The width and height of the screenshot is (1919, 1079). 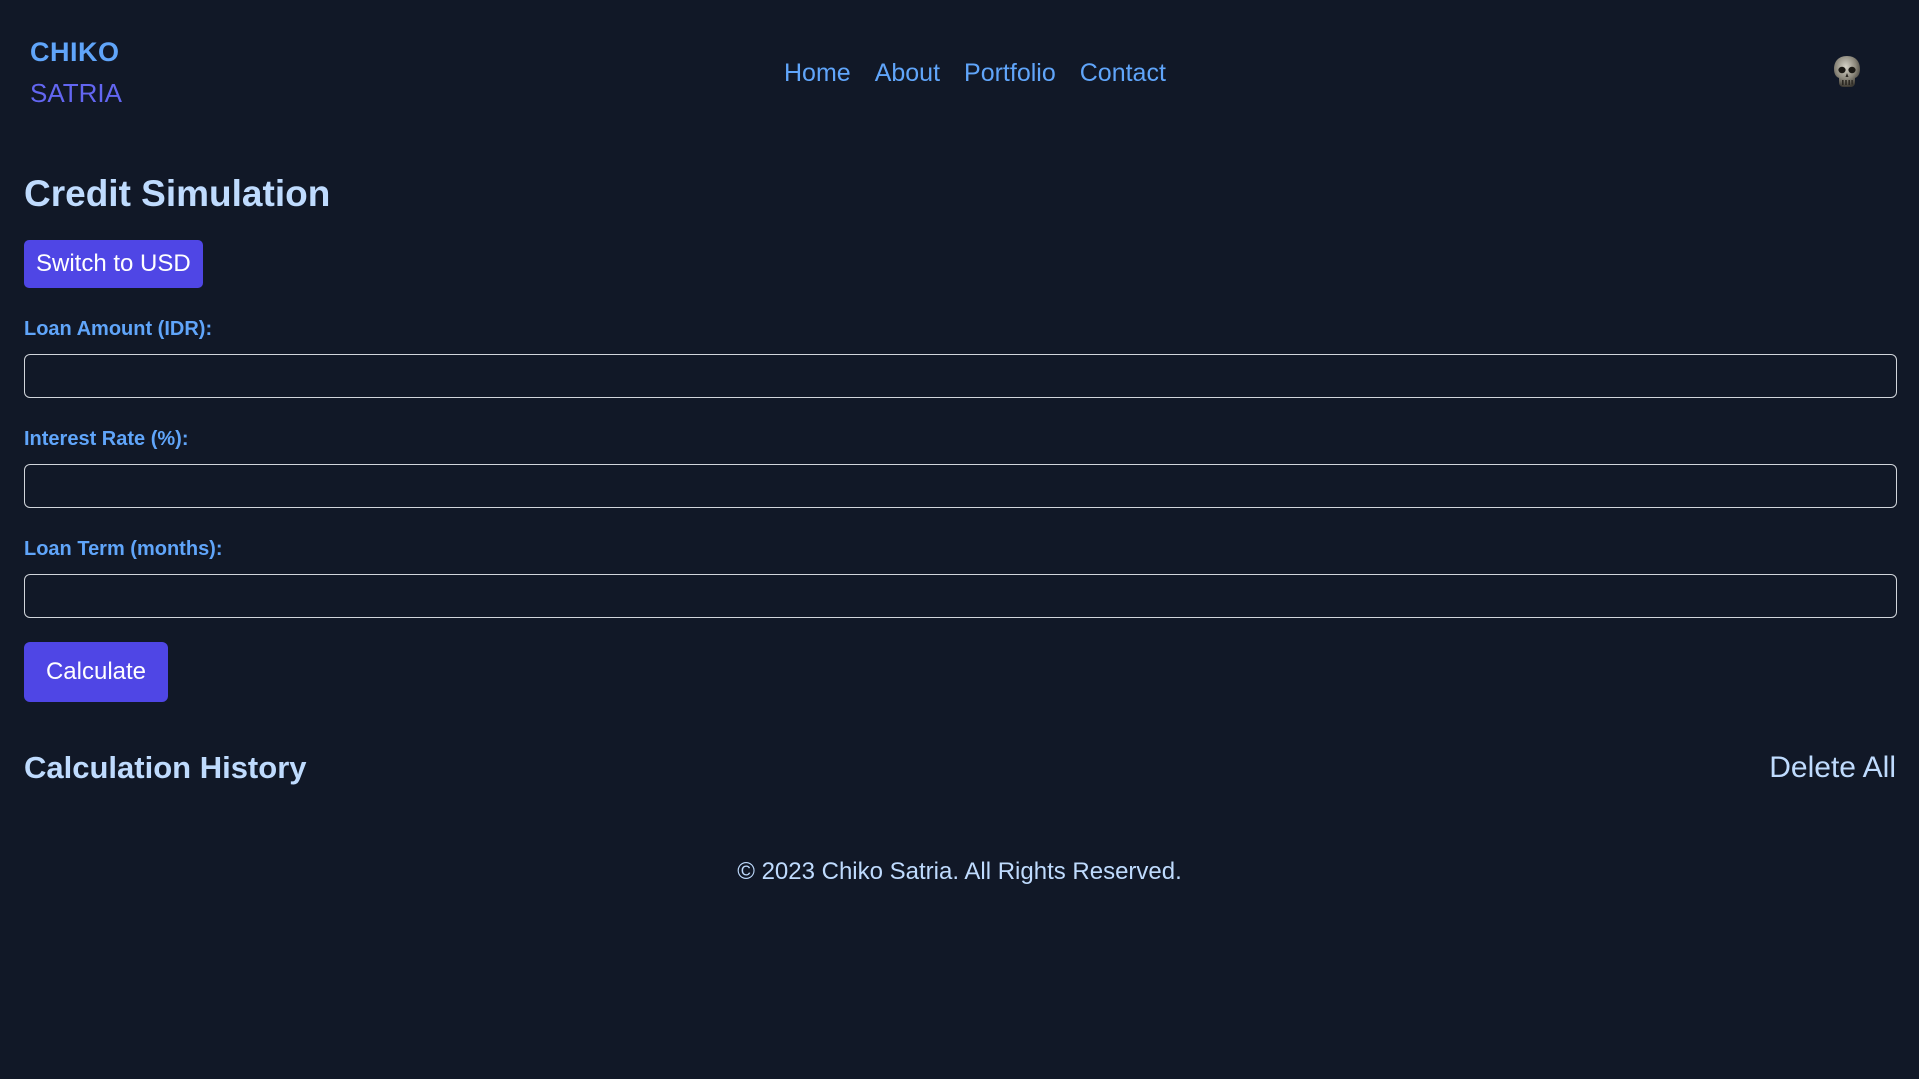 What do you see at coordinates (1832, 768) in the screenshot?
I see `delete-all-button: Delete All` at bounding box center [1832, 768].